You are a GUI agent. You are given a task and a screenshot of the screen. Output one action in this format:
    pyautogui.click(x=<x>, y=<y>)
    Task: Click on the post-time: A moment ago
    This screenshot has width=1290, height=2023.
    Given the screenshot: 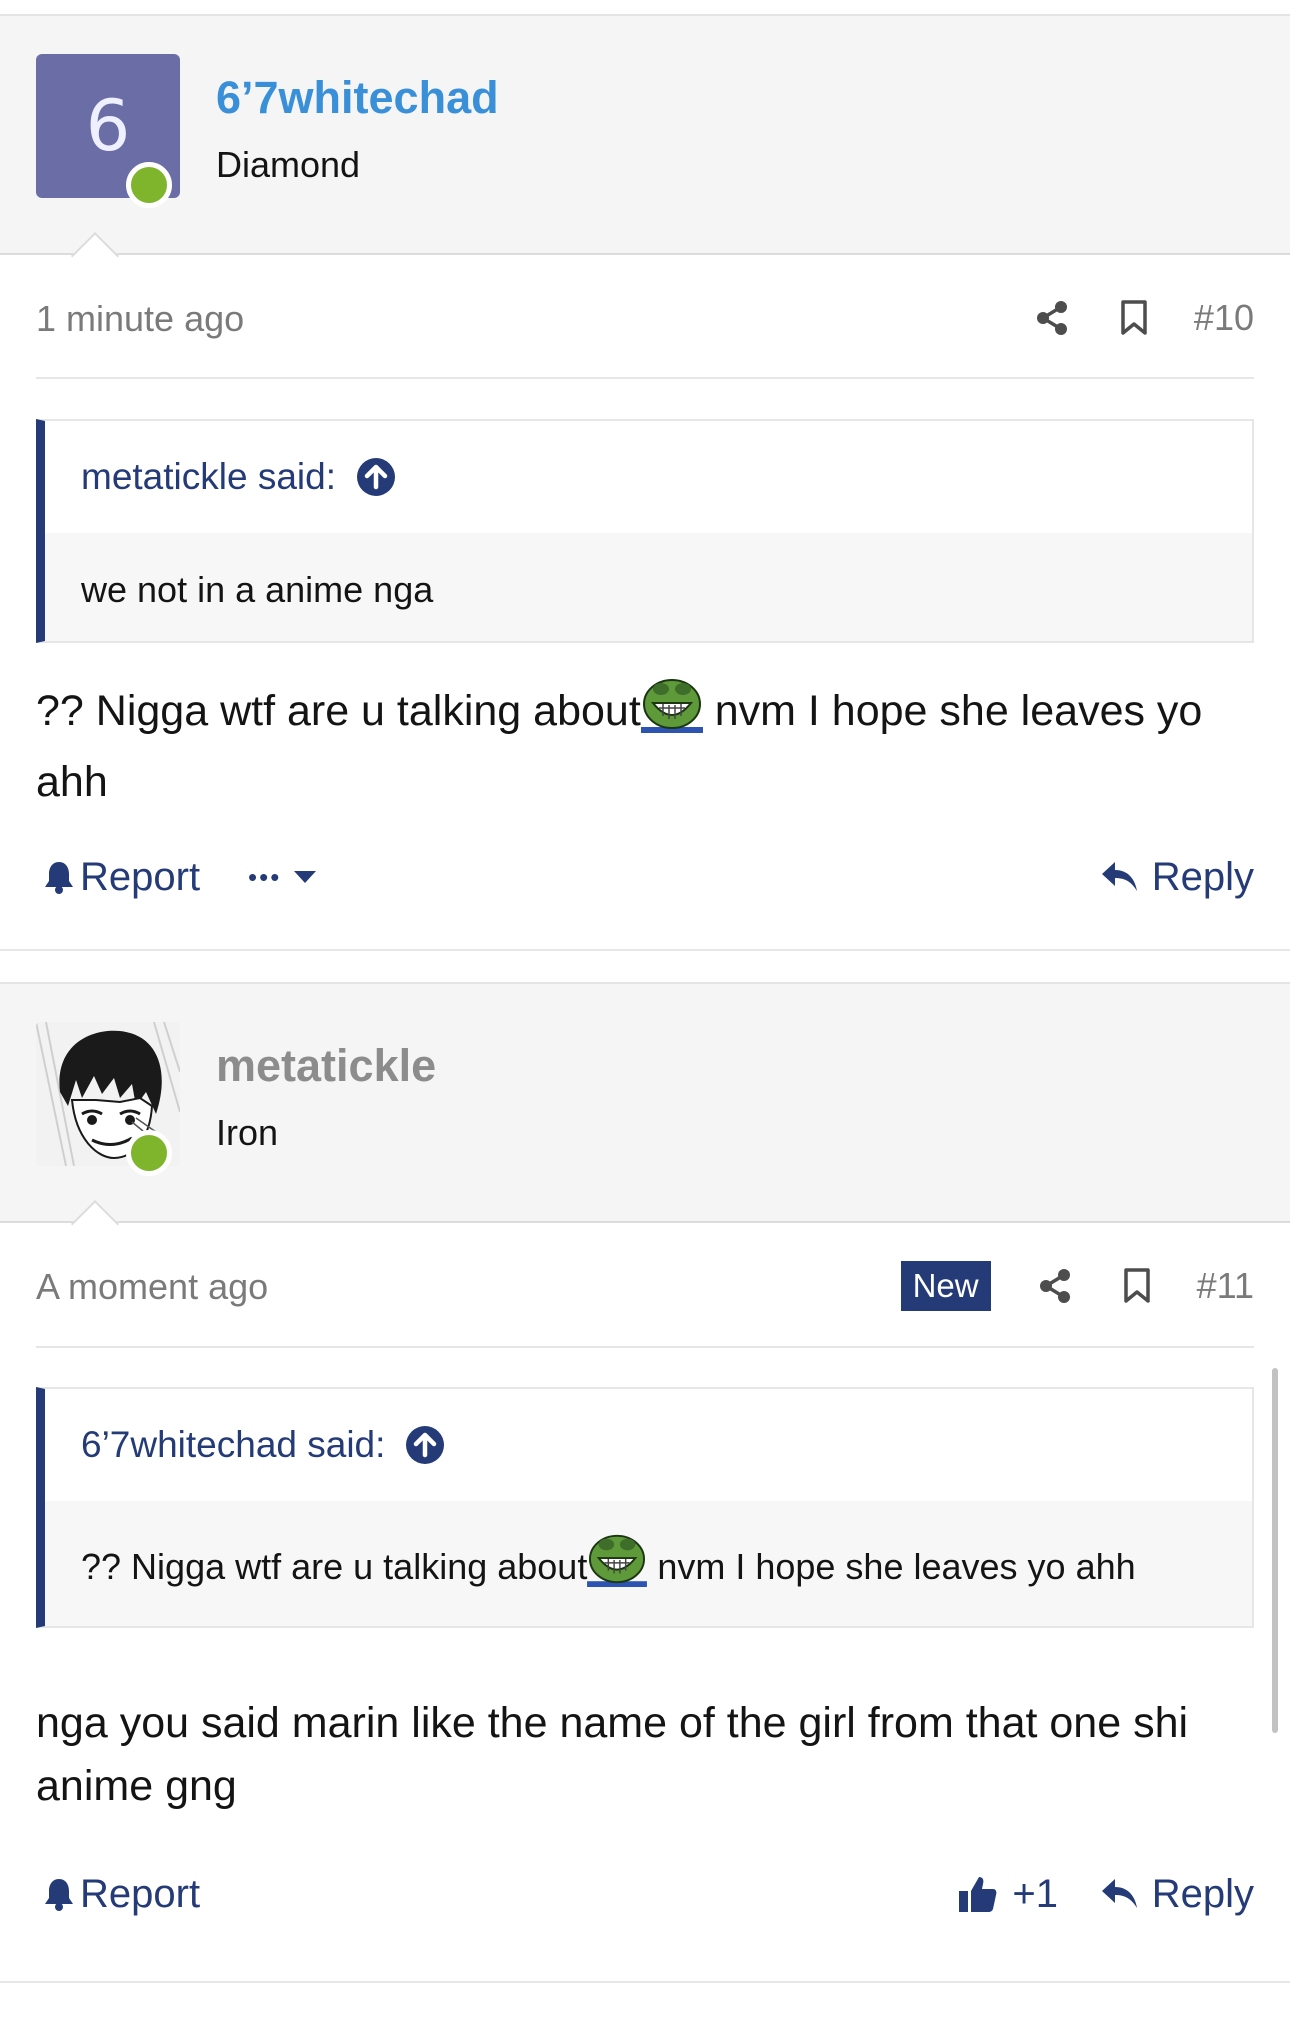 What is the action you would take?
    pyautogui.click(x=152, y=1287)
    